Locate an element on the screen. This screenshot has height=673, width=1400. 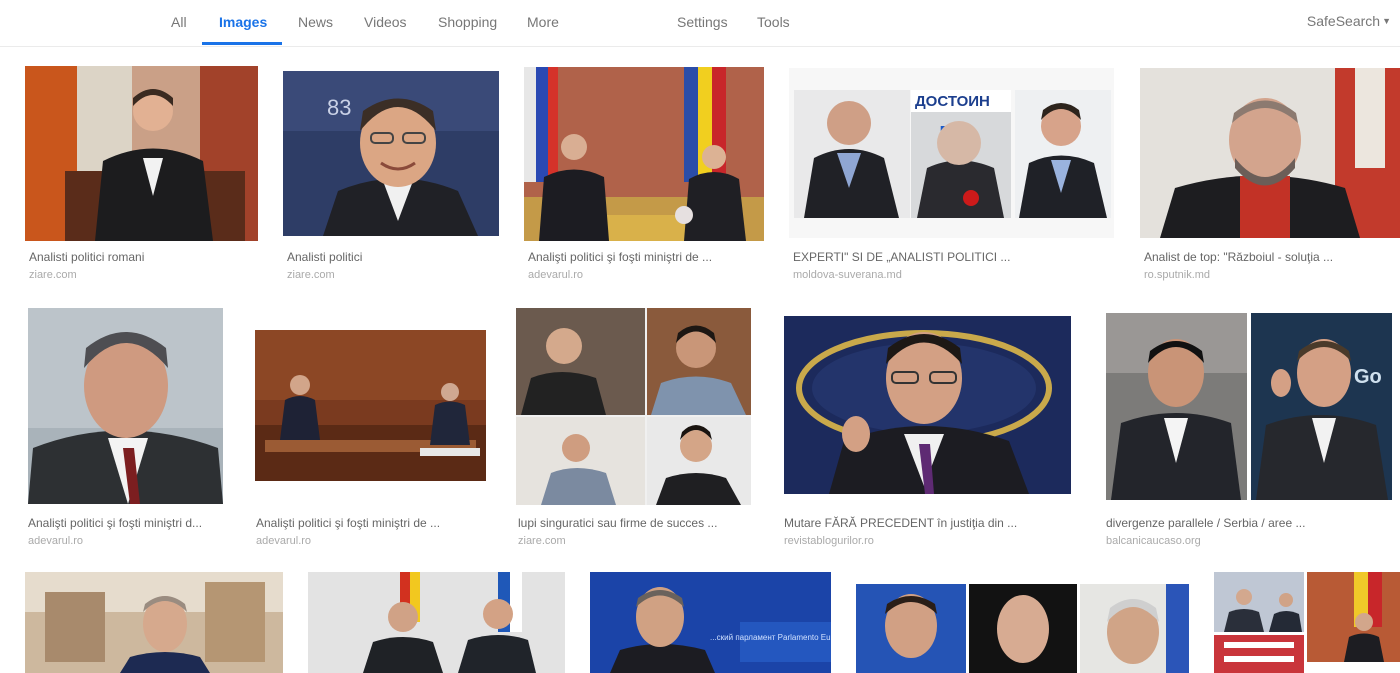
result-thumbnail-2: 83 is located at coordinates (391, 153).